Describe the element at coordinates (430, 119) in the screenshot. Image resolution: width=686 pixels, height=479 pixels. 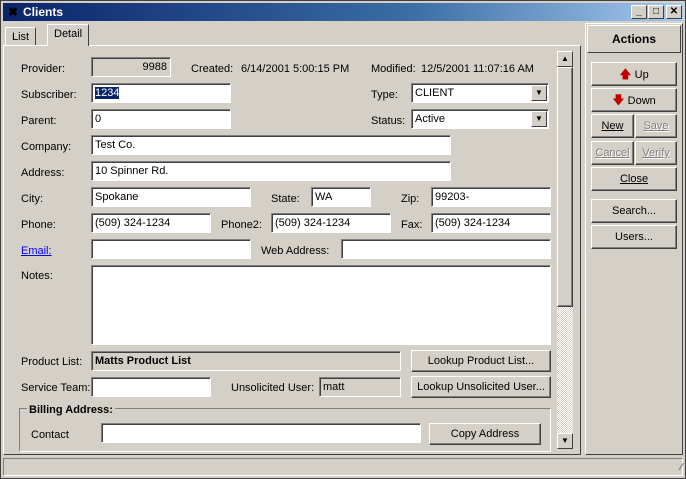
I see `status-select-value: Active` at that location.